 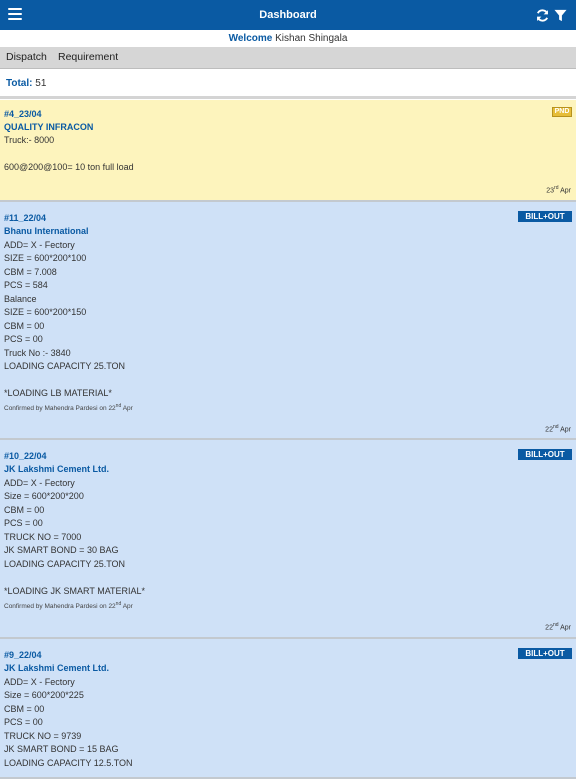 I want to click on filter-funnel-icon, so click(x=560, y=15).